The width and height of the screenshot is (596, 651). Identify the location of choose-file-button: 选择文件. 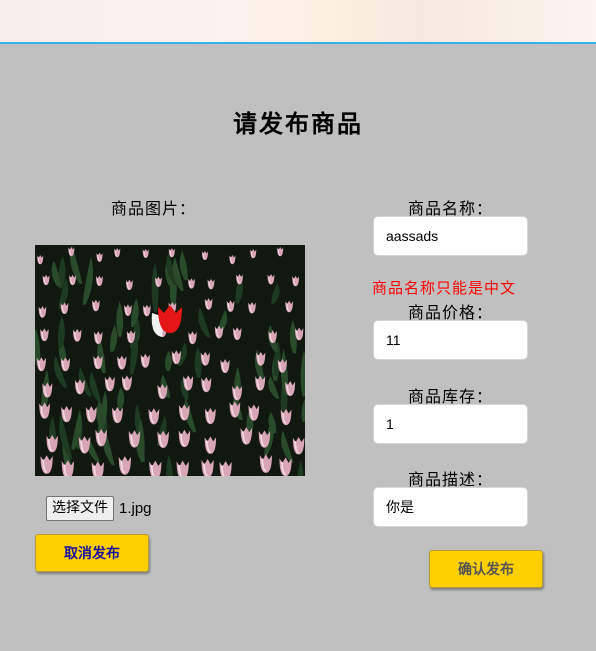
(80, 508).